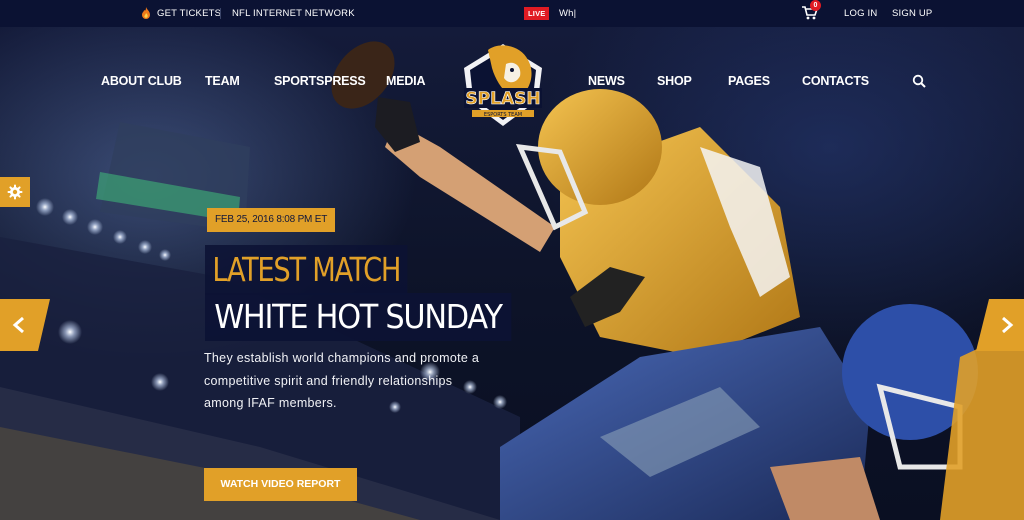  I want to click on divider, so click(220, 13).